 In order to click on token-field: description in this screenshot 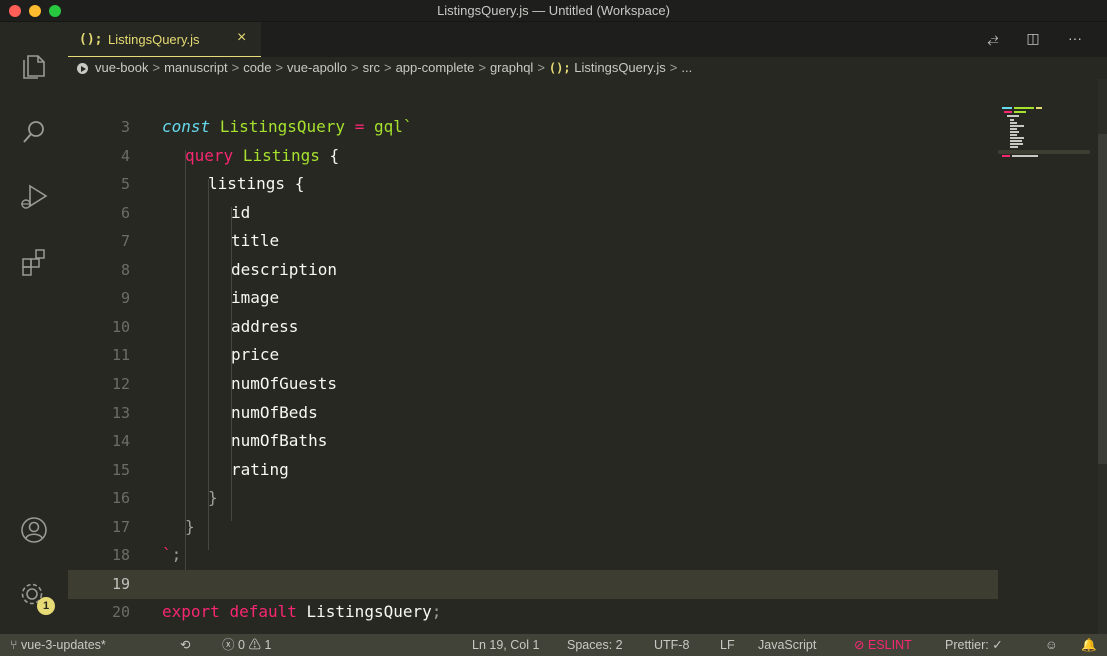, I will do `click(284, 269)`.